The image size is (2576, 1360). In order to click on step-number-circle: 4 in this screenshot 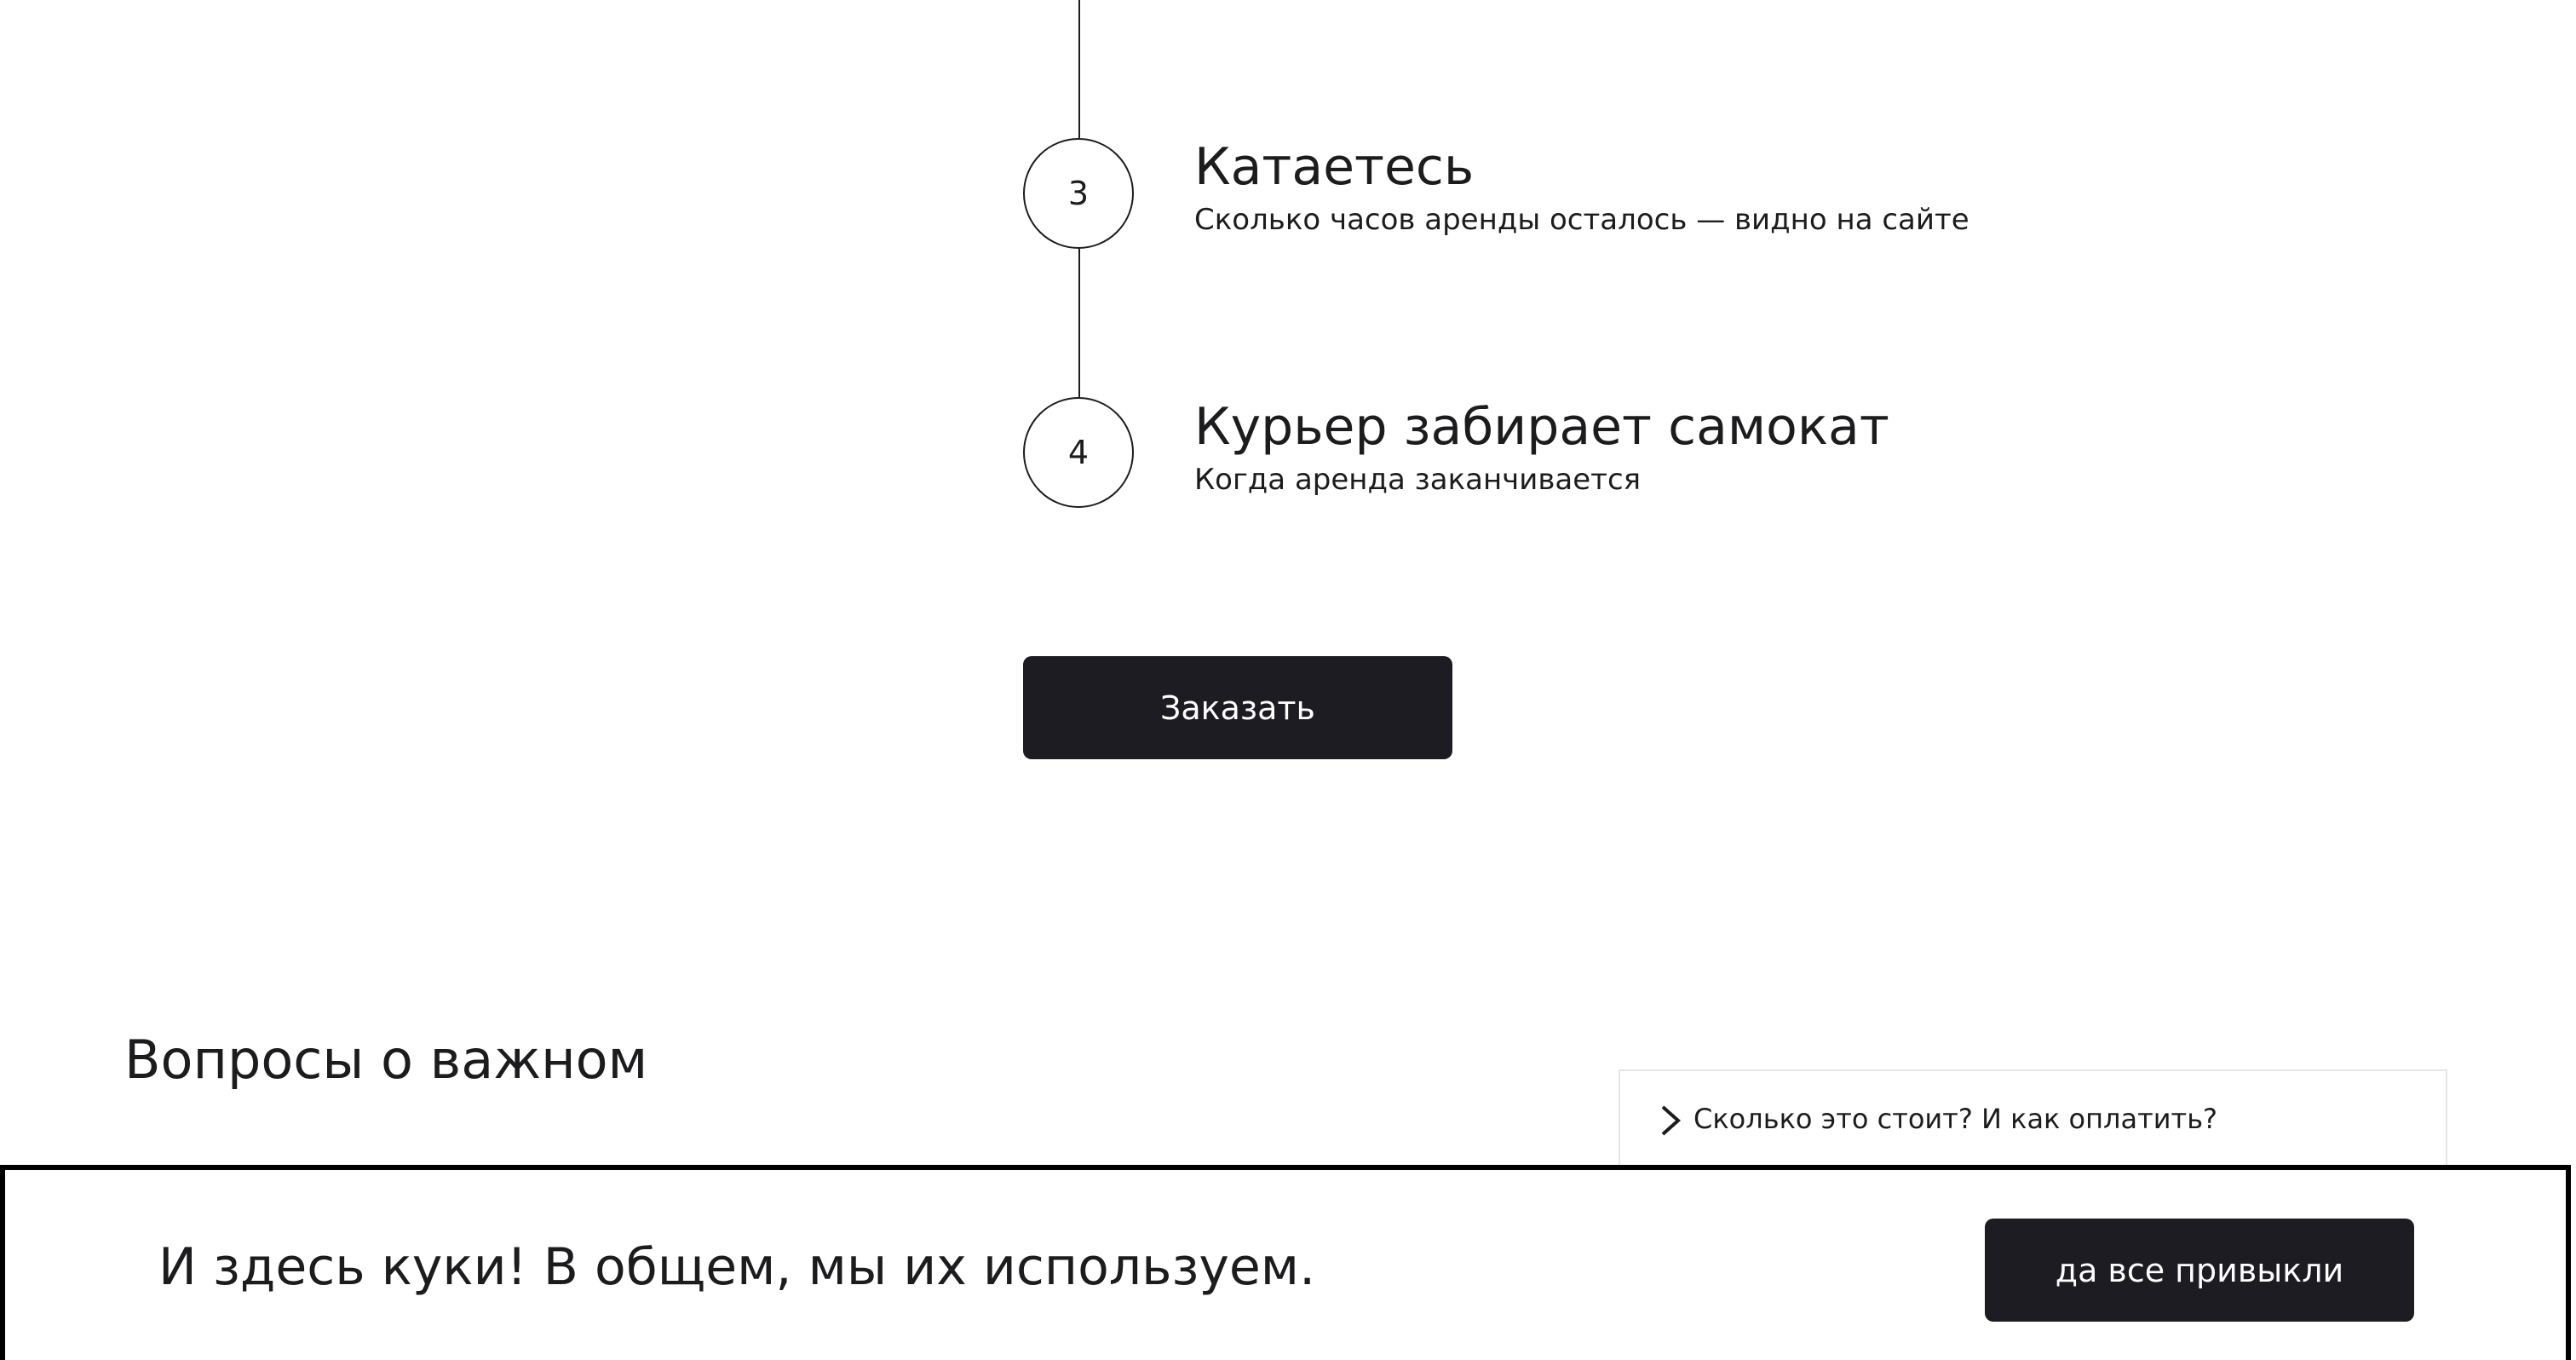, I will do `click(1079, 452)`.